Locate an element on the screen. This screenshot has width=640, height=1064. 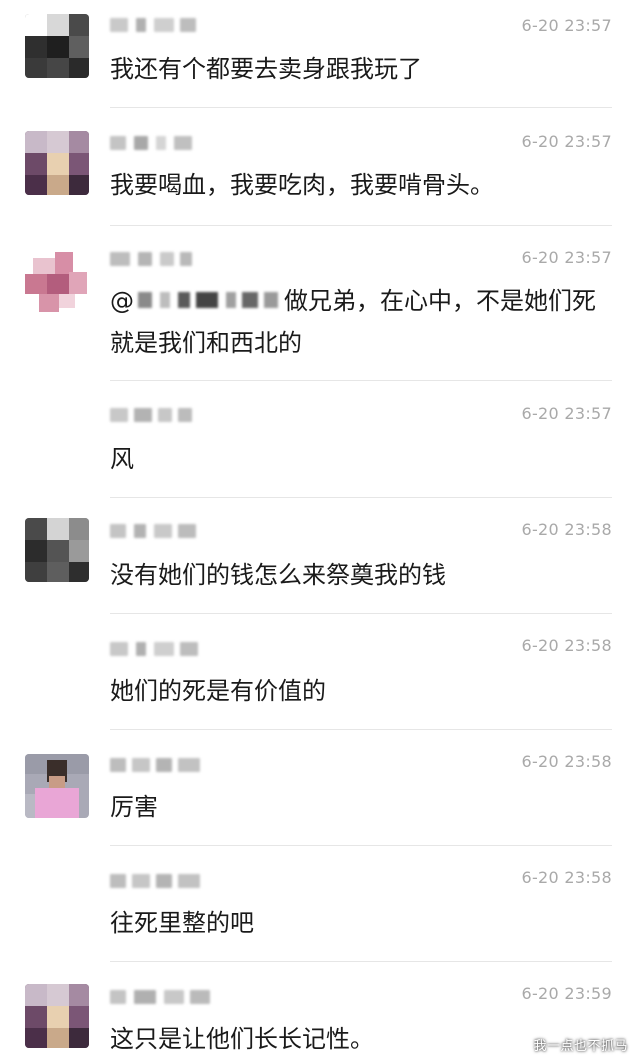
comment-text: @ 做兄弟，在心中，不是她们死就是我们和西北的 is located at coordinates (355, 322).